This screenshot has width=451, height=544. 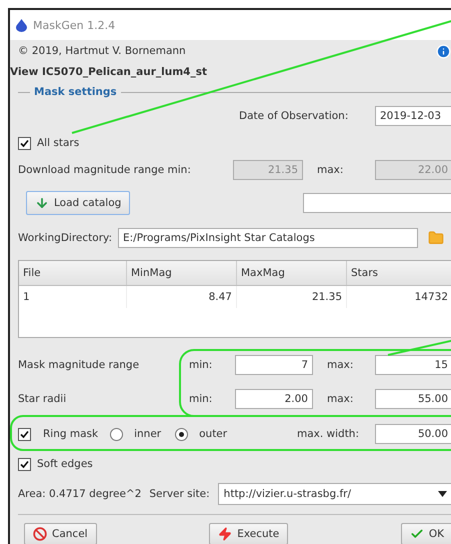 What do you see at coordinates (65, 238) in the screenshot?
I see `field-label: WorkingDirectory:` at bounding box center [65, 238].